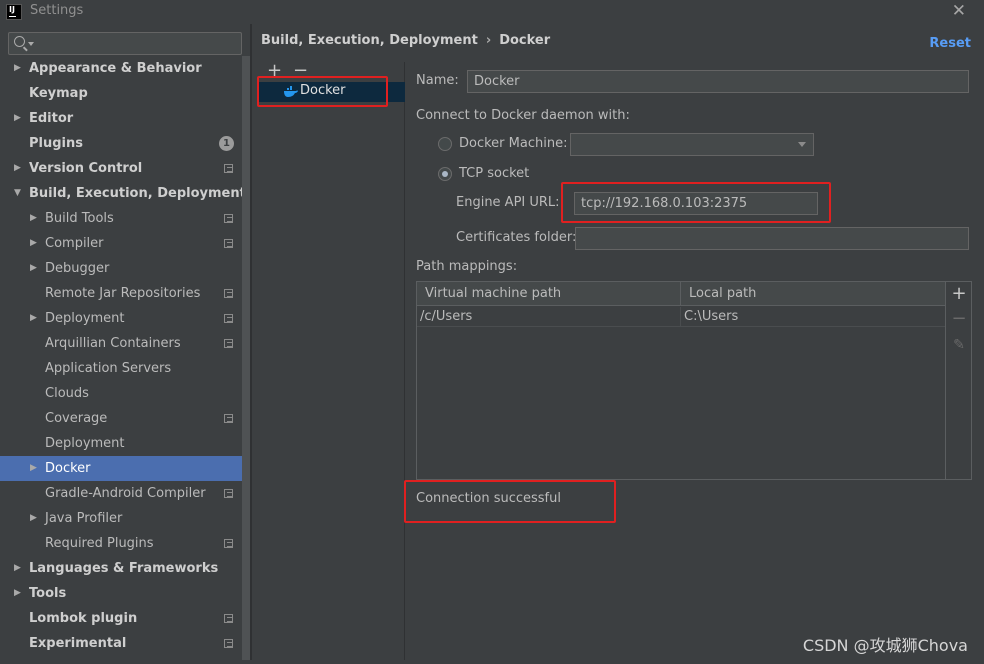  Describe the element at coordinates (137, 43) in the screenshot. I see `search-input` at that location.